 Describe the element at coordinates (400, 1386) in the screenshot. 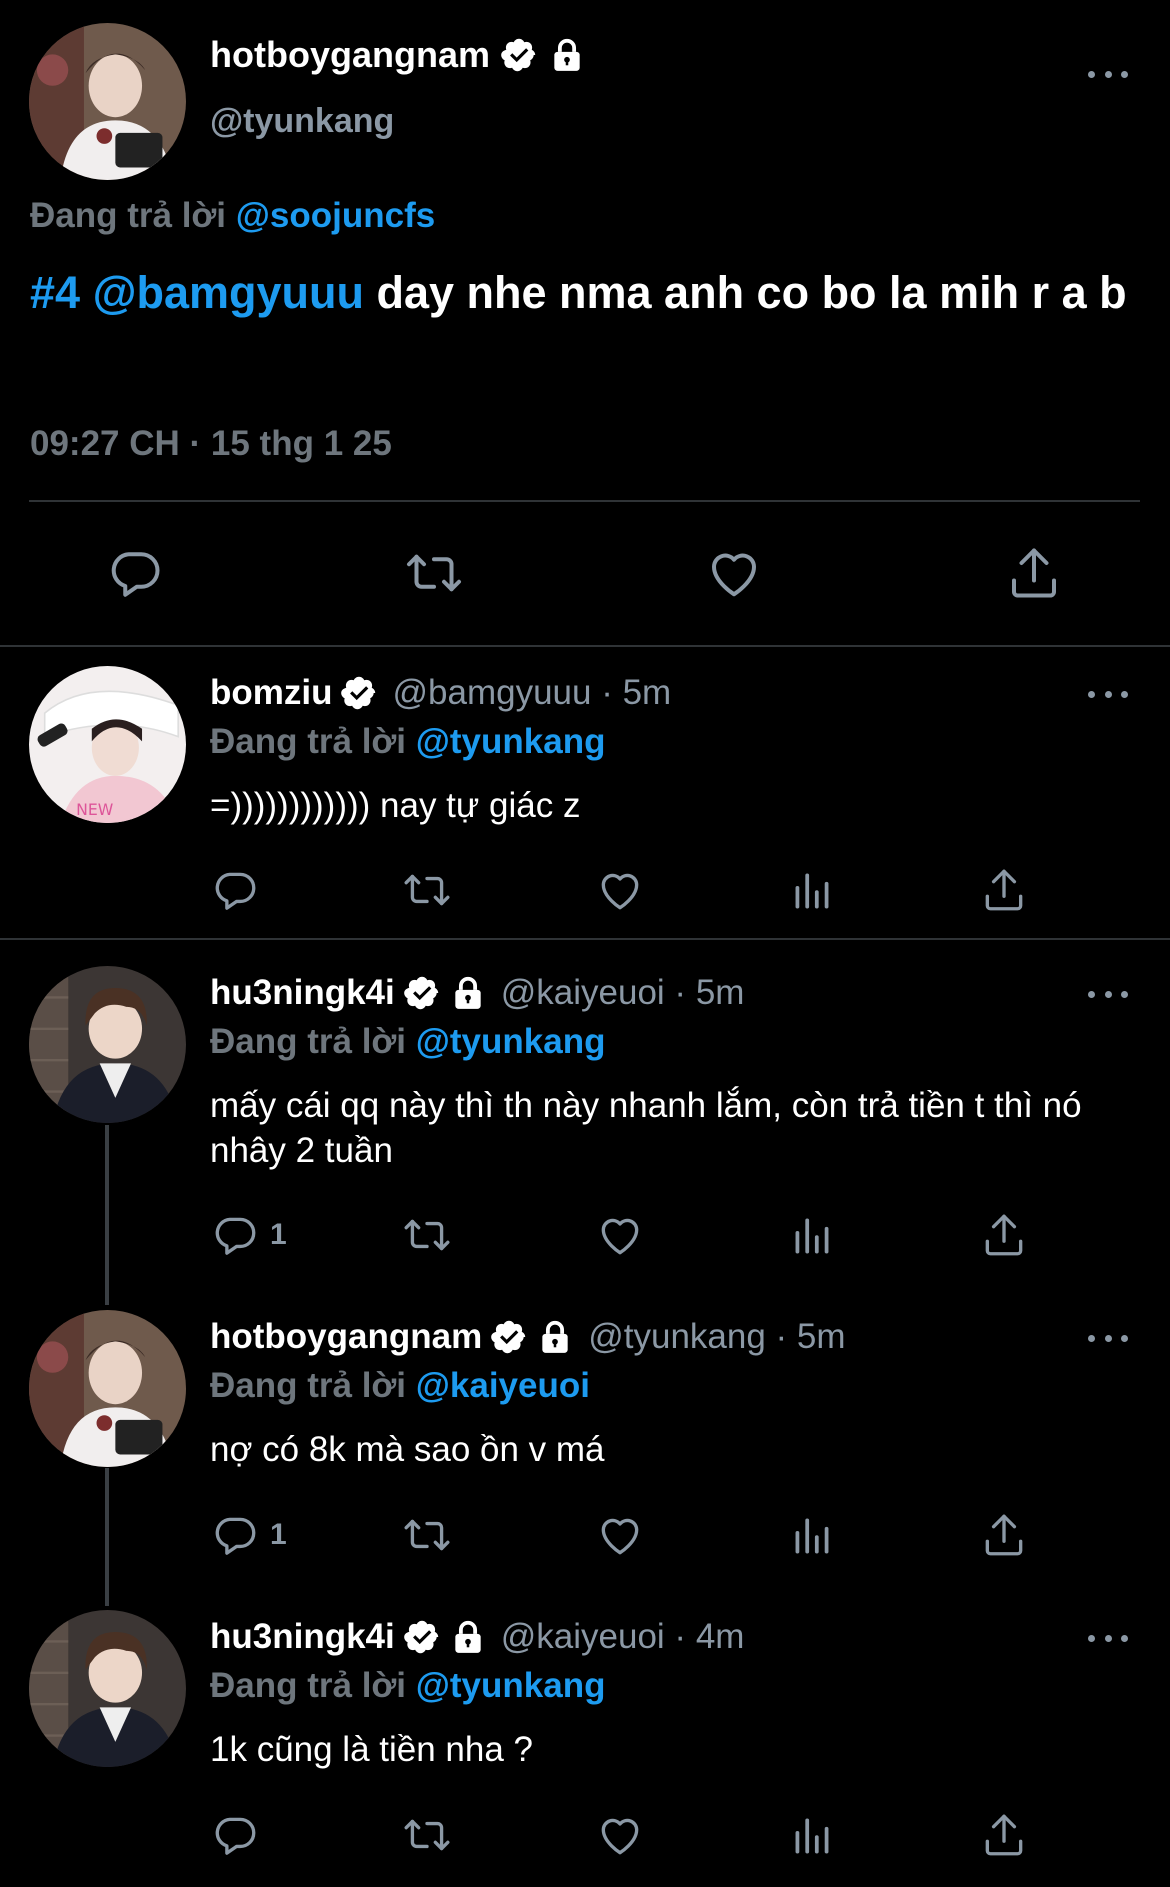

I see `replying-to-line: Đang trả lời @kaiyeuoi` at that location.